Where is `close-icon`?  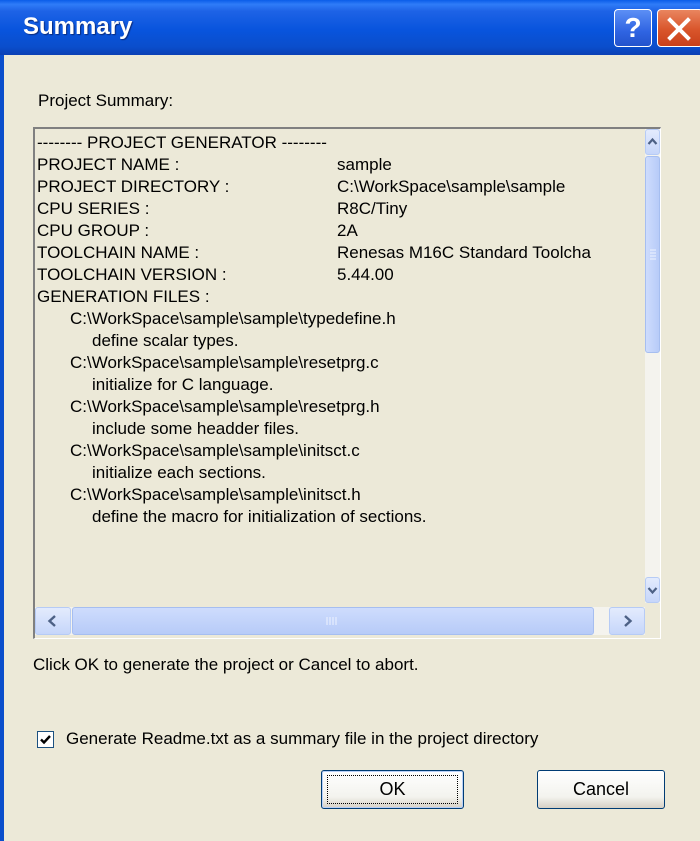 close-icon is located at coordinates (679, 29).